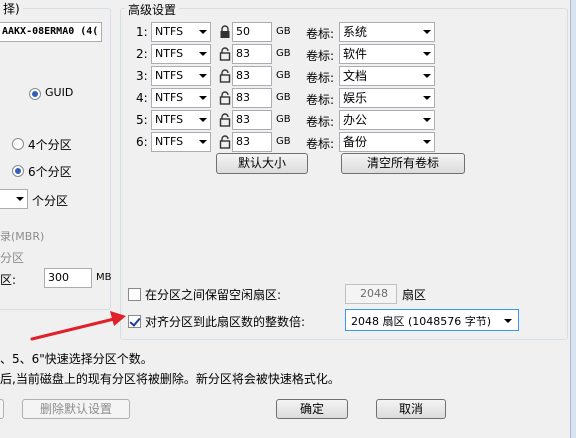 The width and height of the screenshot is (576, 438). What do you see at coordinates (387, 54) in the screenshot?
I see `volume-label-combo: 软件` at bounding box center [387, 54].